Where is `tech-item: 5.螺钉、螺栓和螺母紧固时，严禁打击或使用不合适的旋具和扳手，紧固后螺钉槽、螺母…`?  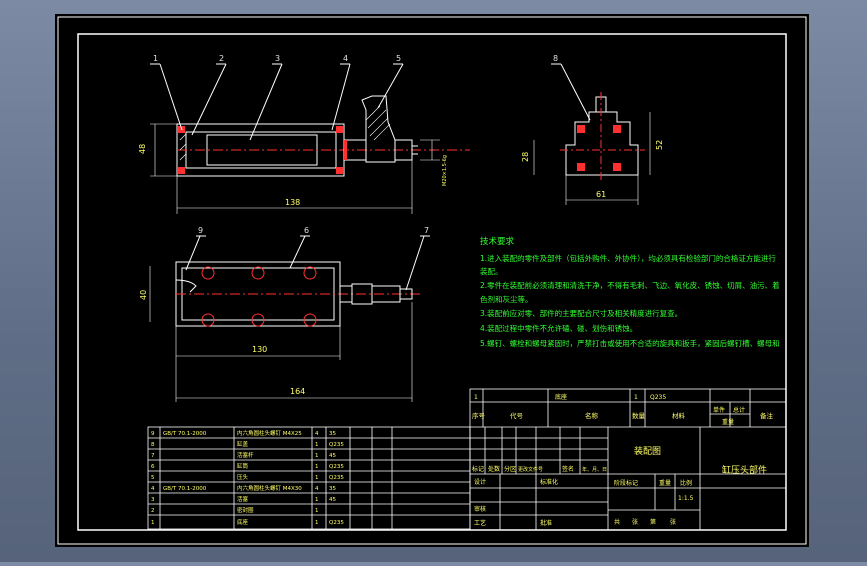 tech-item: 5.螺钉、螺栓和螺母紧固时，严禁打击或使用不合适的旋具和扳手，紧固后螺钉槽、螺母… is located at coordinates (630, 343).